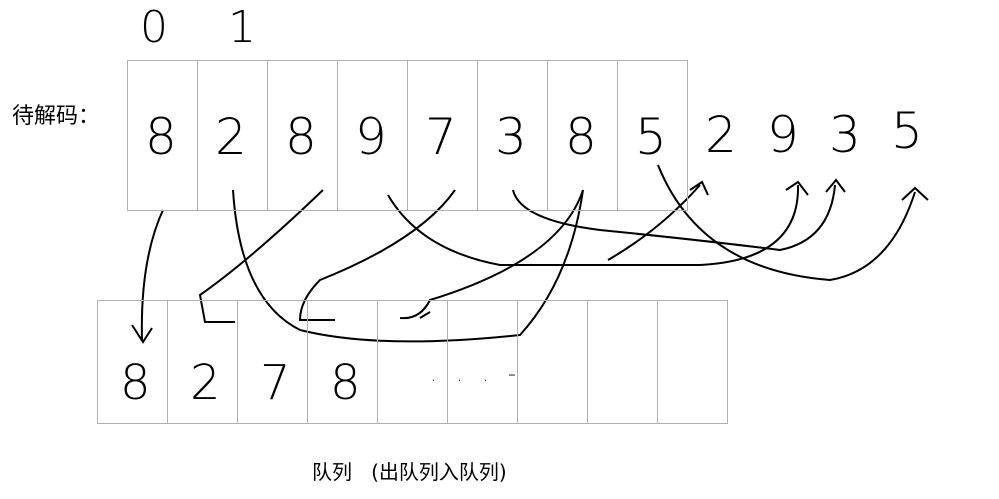  I want to click on queue-digit: 7, so click(275, 383).